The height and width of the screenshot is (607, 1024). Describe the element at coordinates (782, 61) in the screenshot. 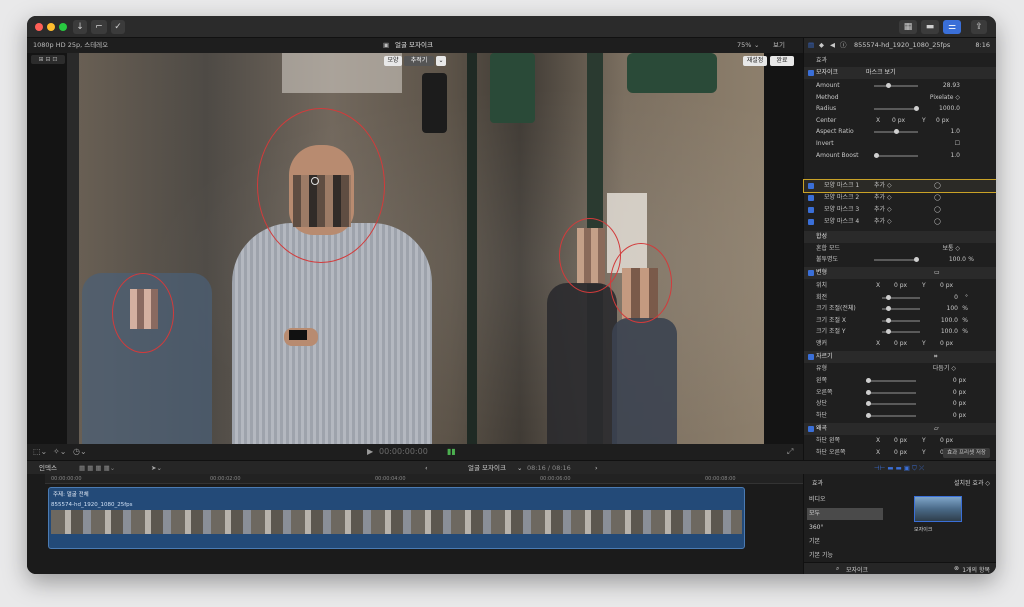

I see `done-button: 완료` at that location.